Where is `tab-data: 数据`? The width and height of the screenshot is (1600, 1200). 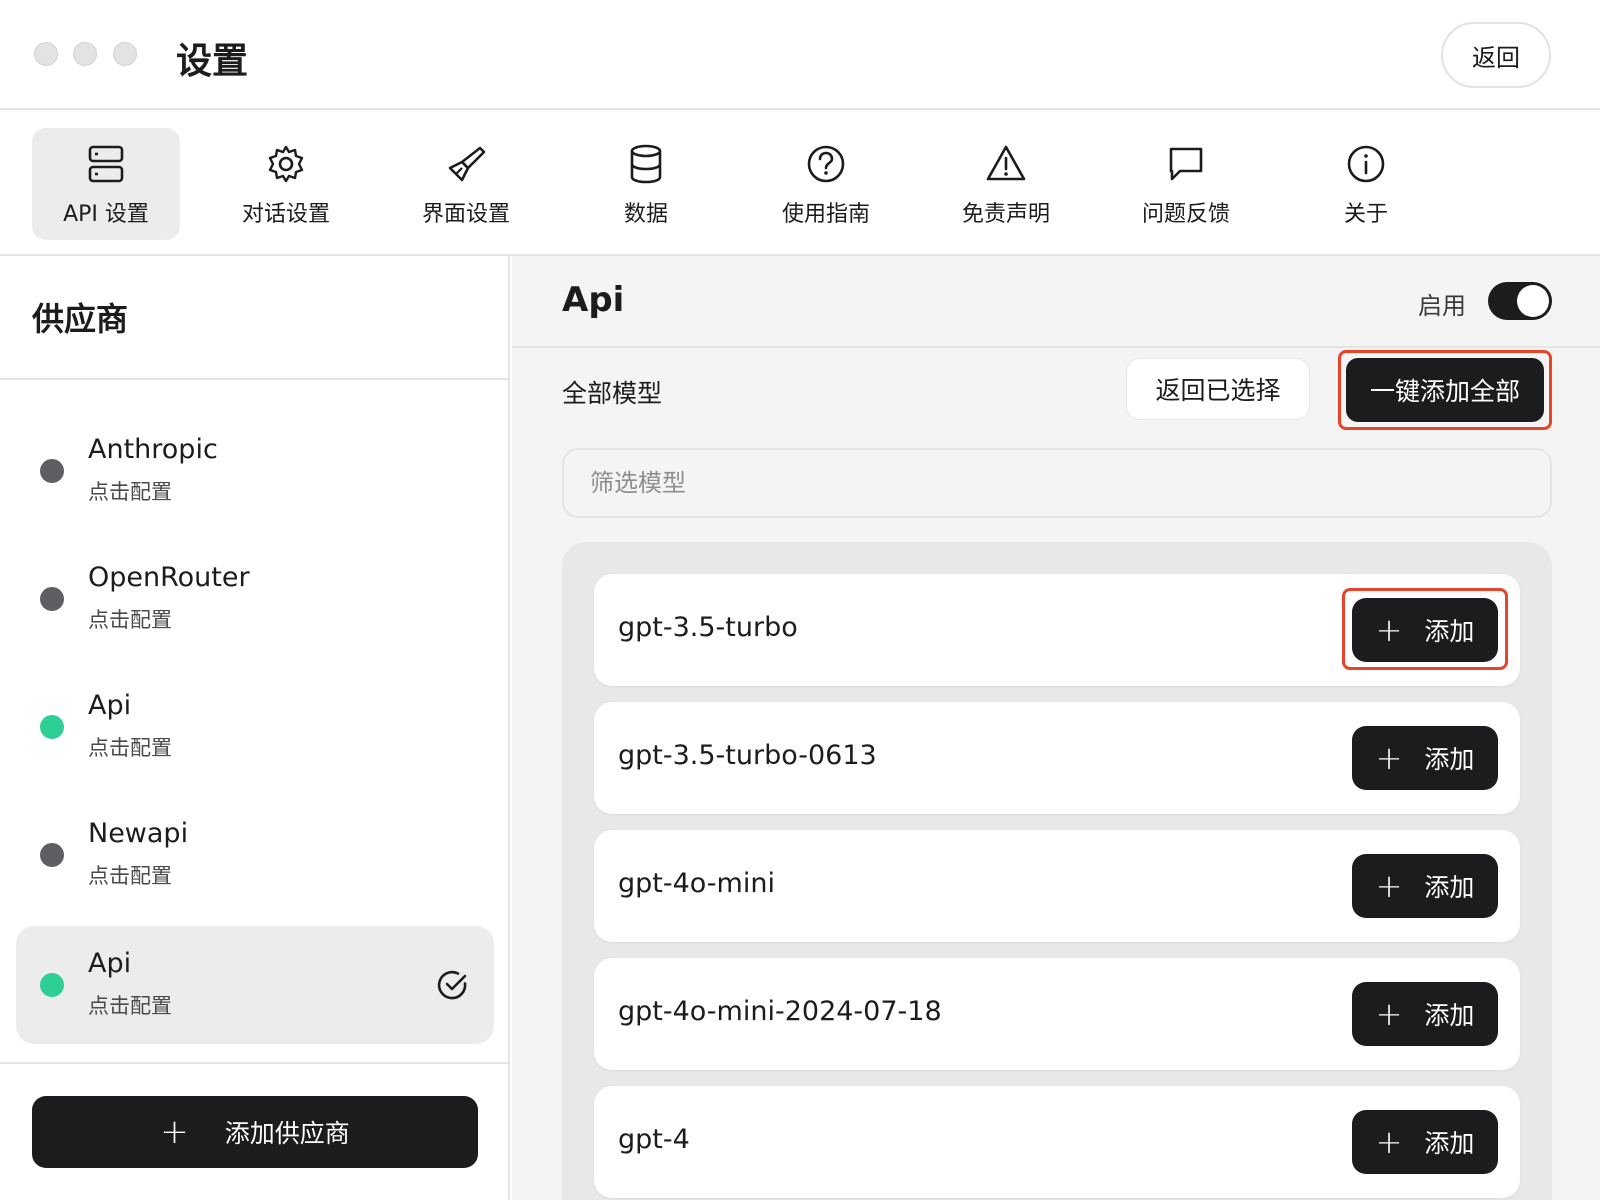 tab-data: 数据 is located at coordinates (646, 184).